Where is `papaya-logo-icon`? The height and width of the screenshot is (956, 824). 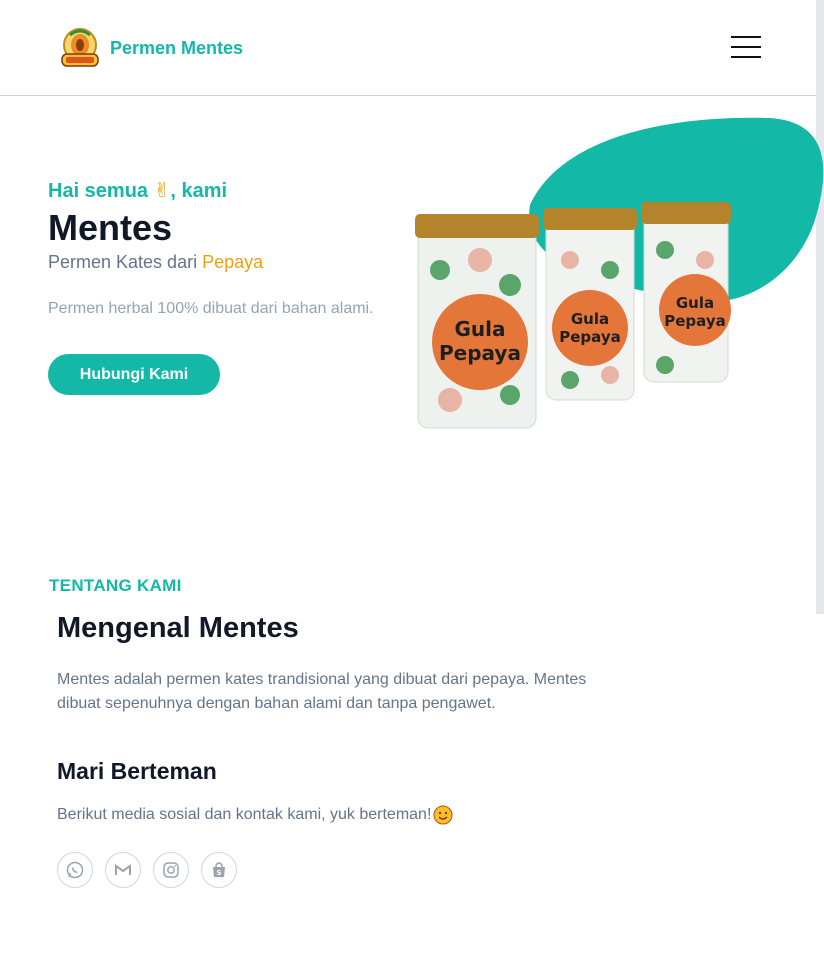
papaya-logo-icon is located at coordinates (80, 48).